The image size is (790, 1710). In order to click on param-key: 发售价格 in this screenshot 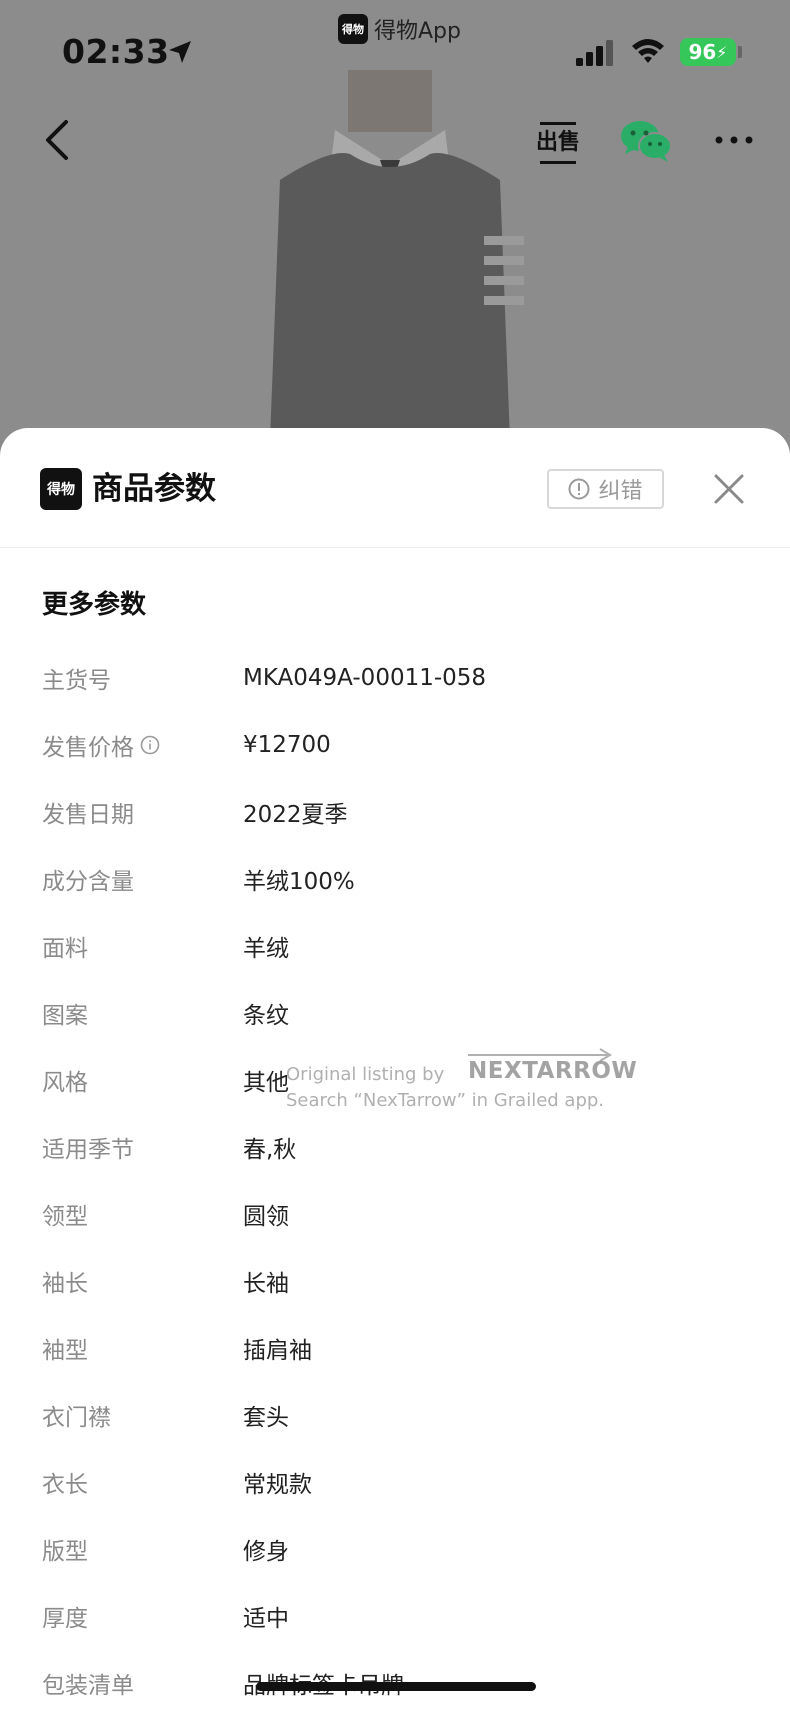, I will do `click(101, 745)`.